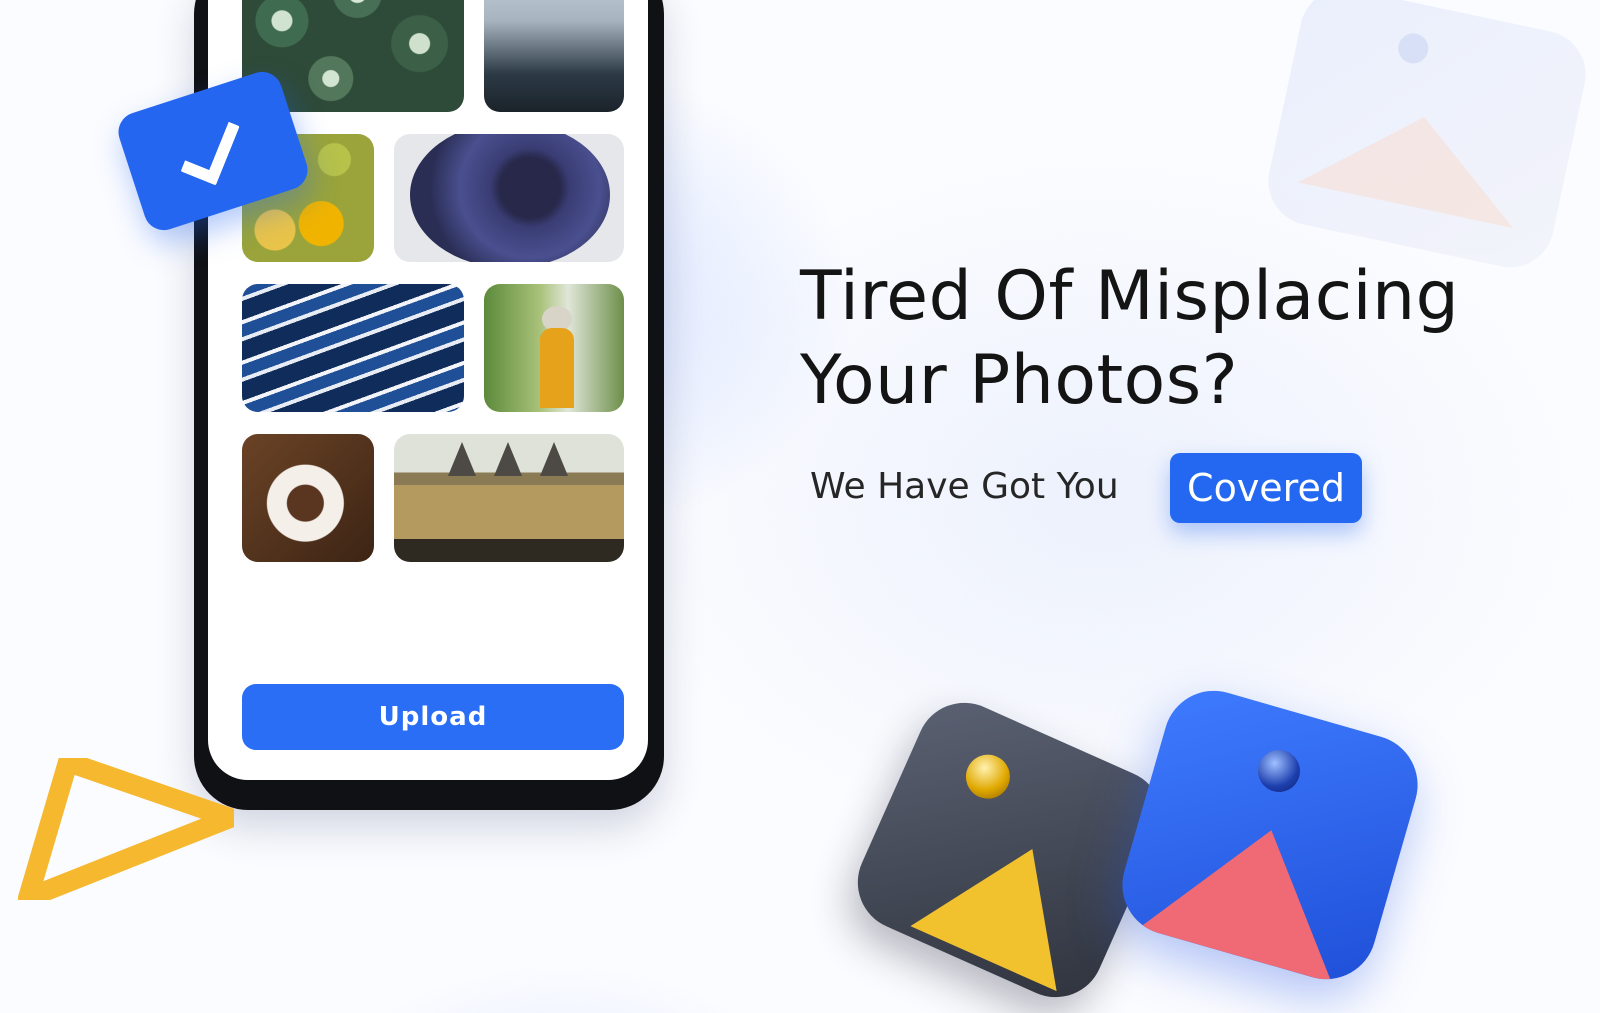  I want to click on headline-line-1: Tired Of Misplacing, so click(1130, 296).